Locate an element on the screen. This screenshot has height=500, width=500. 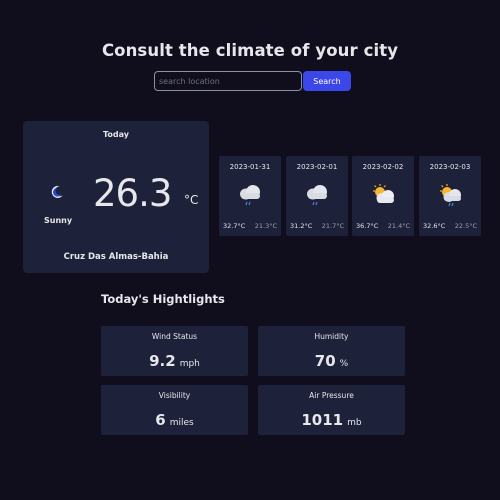
humidity-label: Humidity is located at coordinates (331, 336).